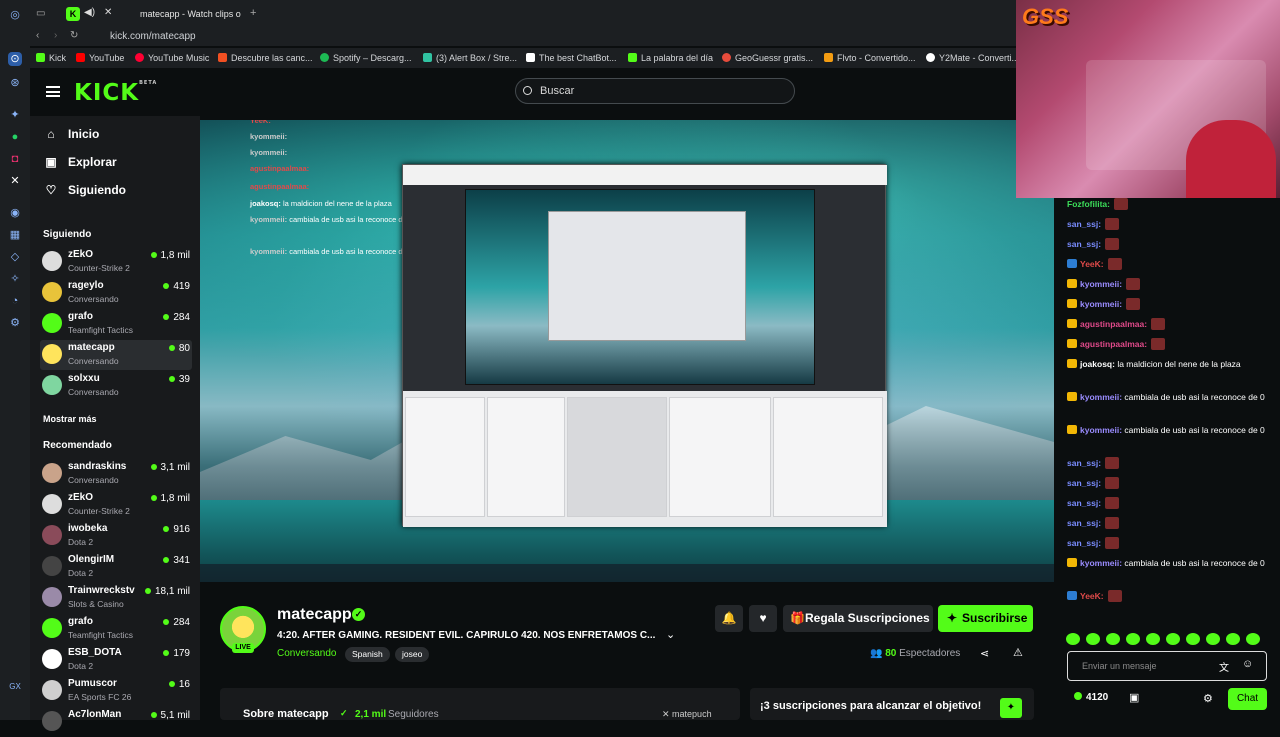 This screenshot has width=1280, height=737. Describe the element at coordinates (37, 35) in the screenshot. I see `back-icon: ‹` at that location.